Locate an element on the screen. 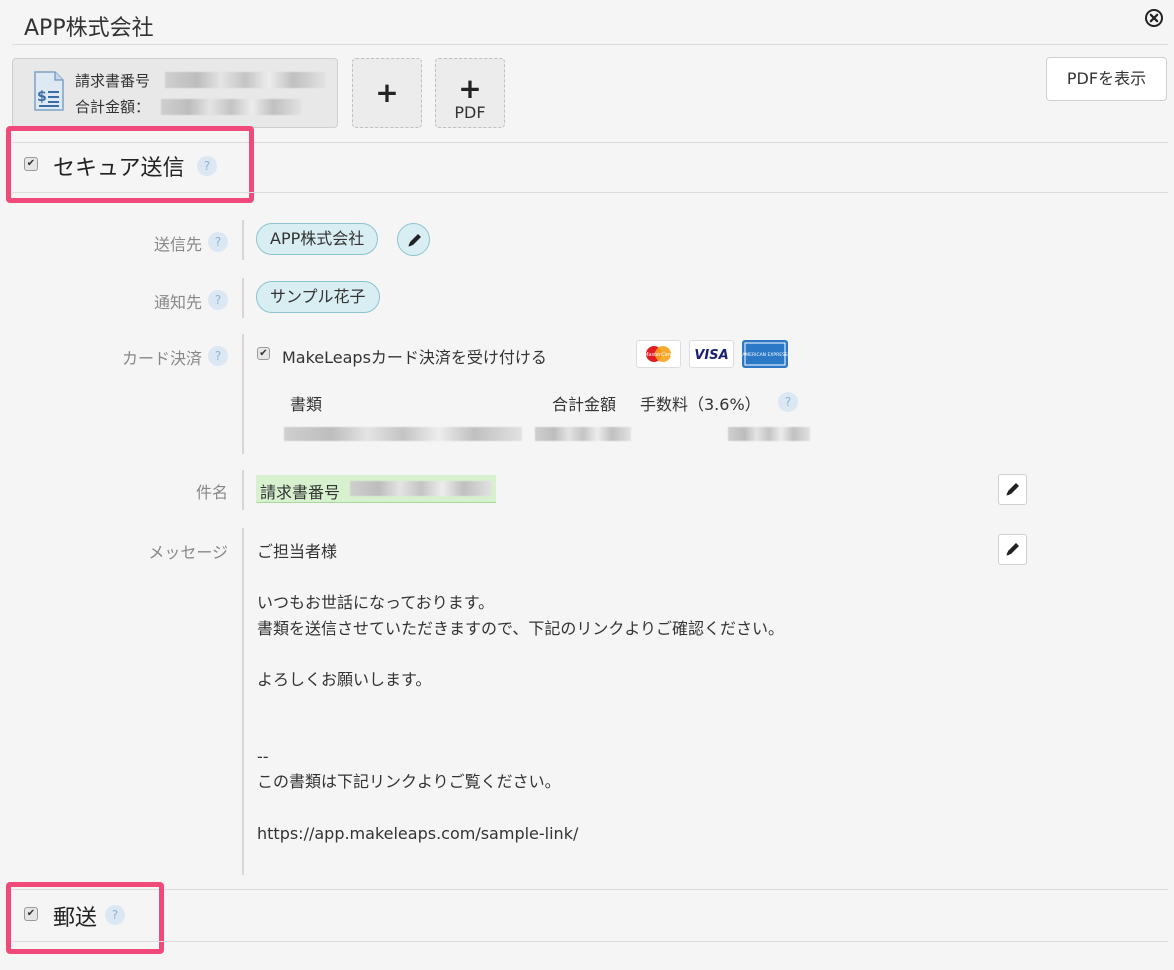 This screenshot has height=970, width=1174. add-pdf-label: PDF is located at coordinates (470, 112).